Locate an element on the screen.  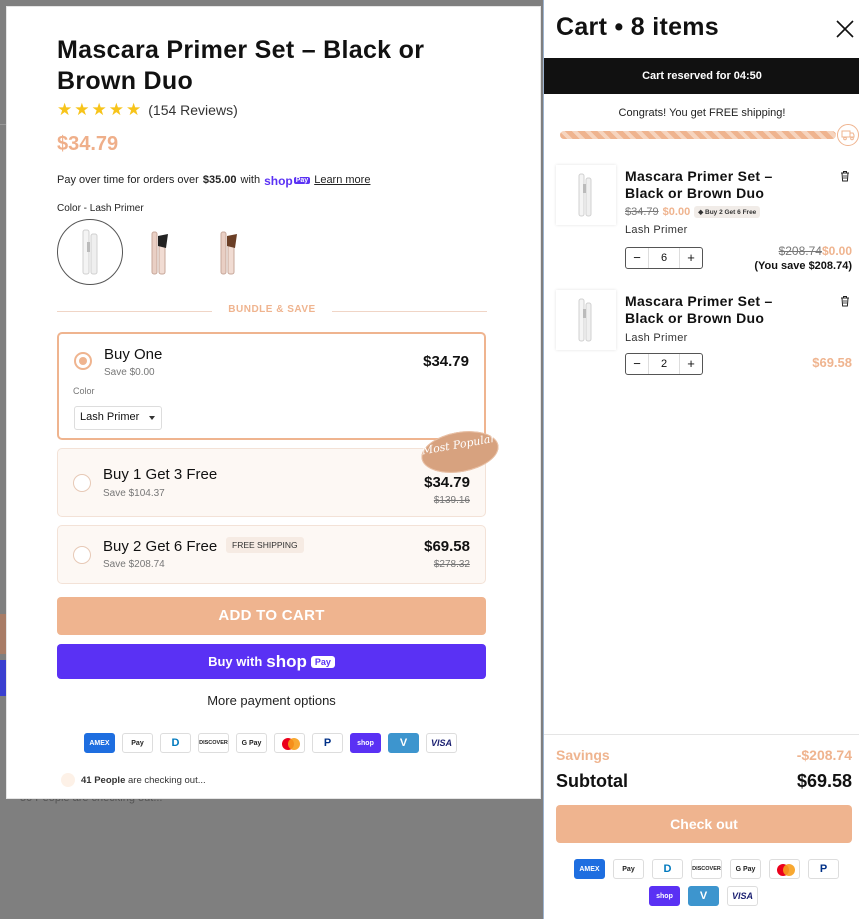
product-price: $34.79 is located at coordinates (88, 144).